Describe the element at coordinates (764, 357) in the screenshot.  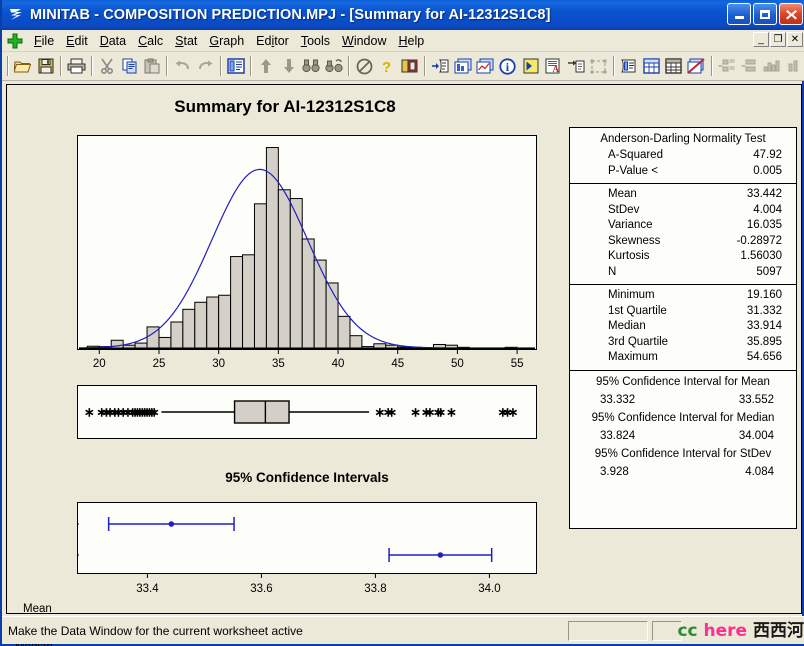
I see `stat-value: 54.656` at that location.